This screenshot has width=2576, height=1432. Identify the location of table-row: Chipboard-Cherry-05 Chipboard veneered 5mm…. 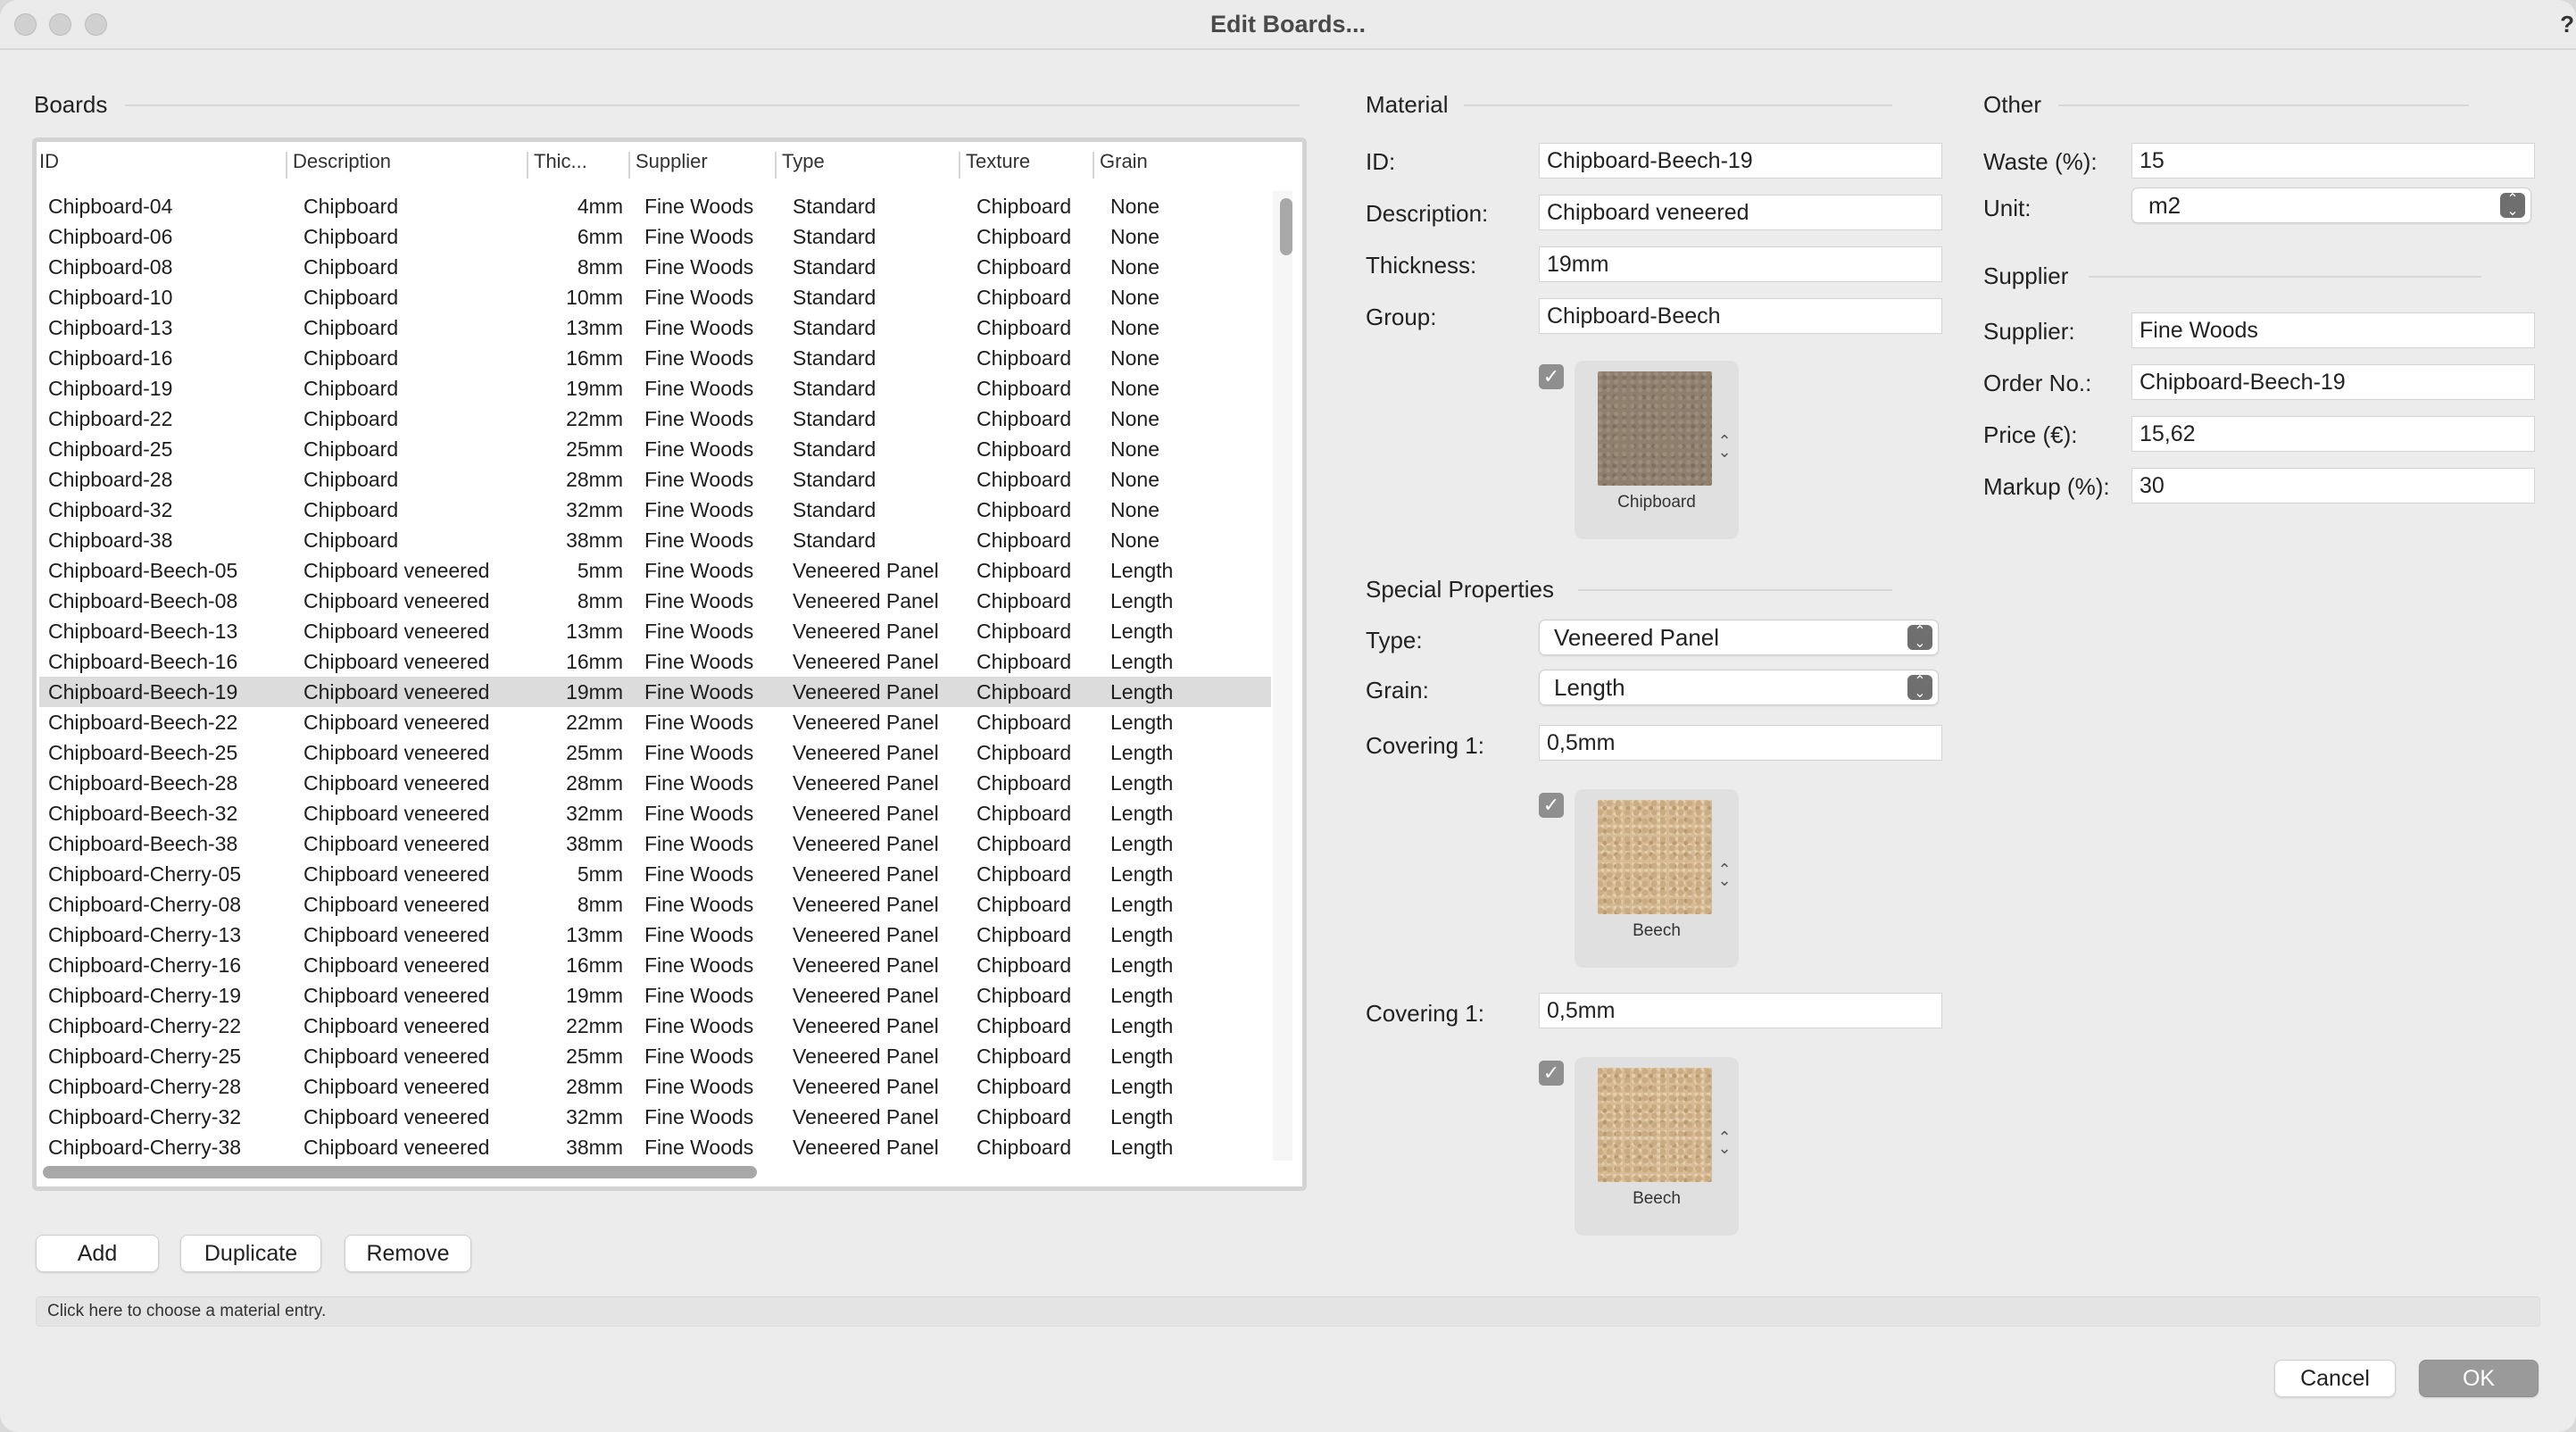
(655, 874).